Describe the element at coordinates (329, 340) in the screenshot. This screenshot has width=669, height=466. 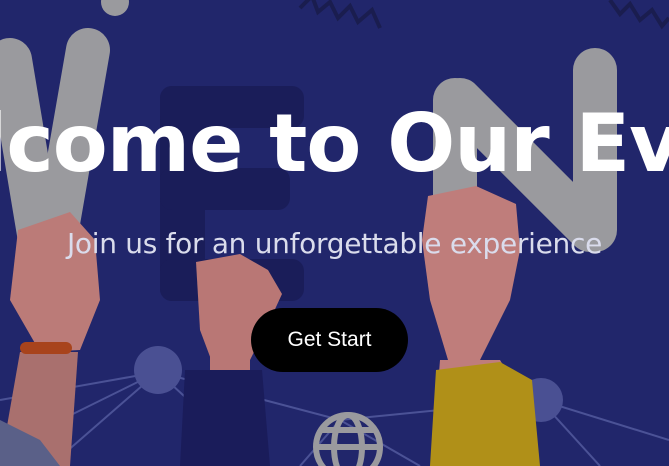
I see `get-start-button: Get Start` at that location.